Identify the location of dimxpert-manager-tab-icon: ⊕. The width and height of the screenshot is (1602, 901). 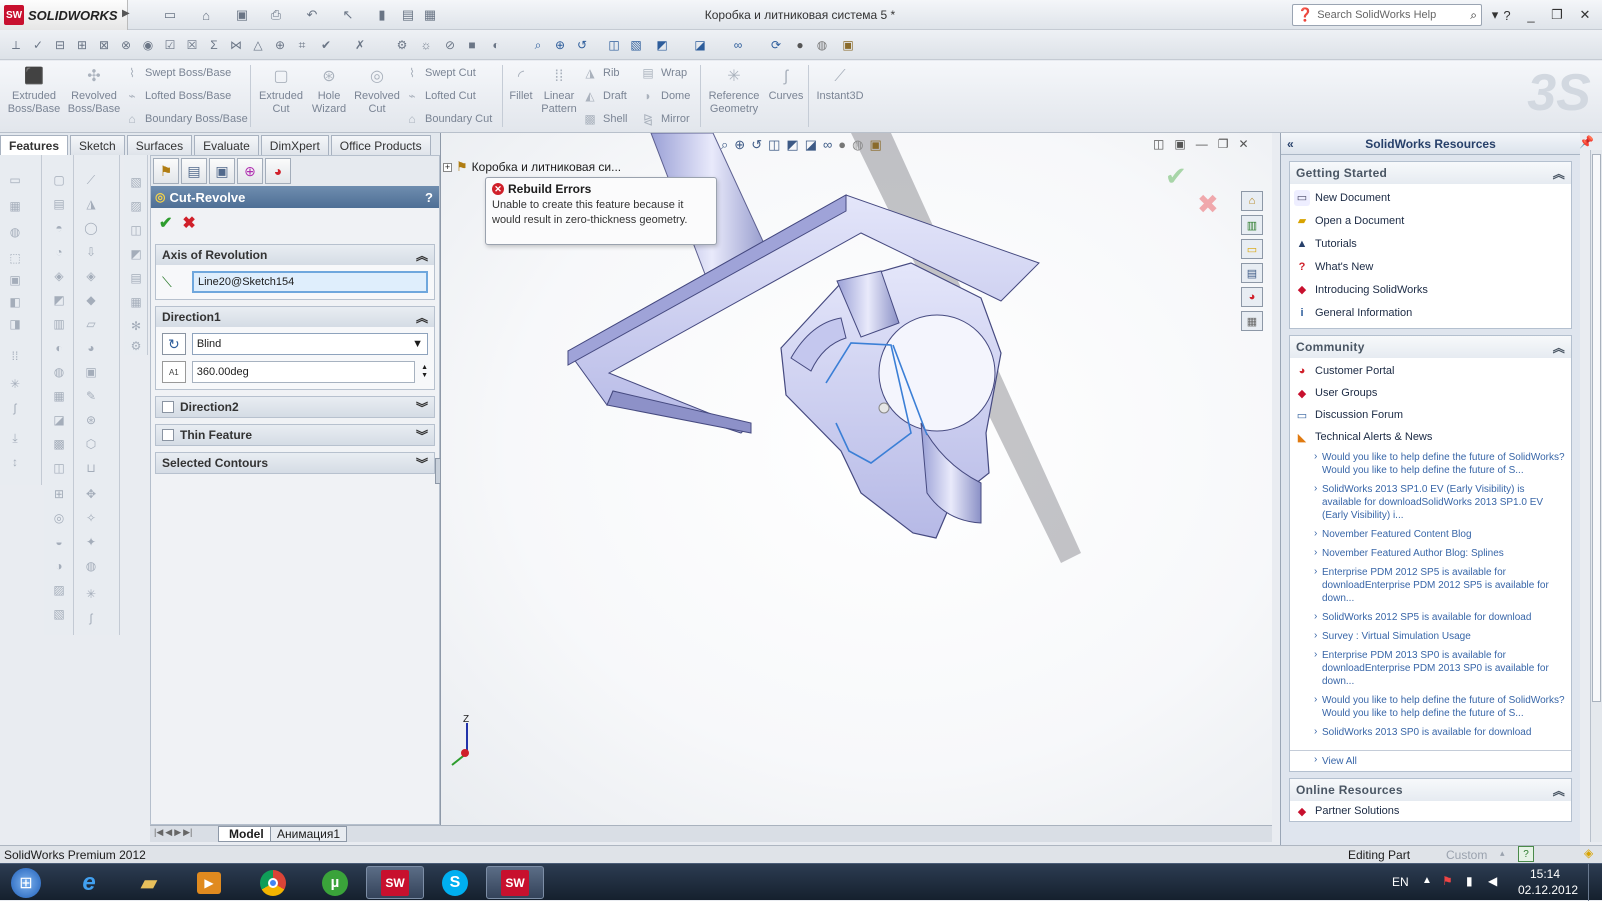
(250, 171).